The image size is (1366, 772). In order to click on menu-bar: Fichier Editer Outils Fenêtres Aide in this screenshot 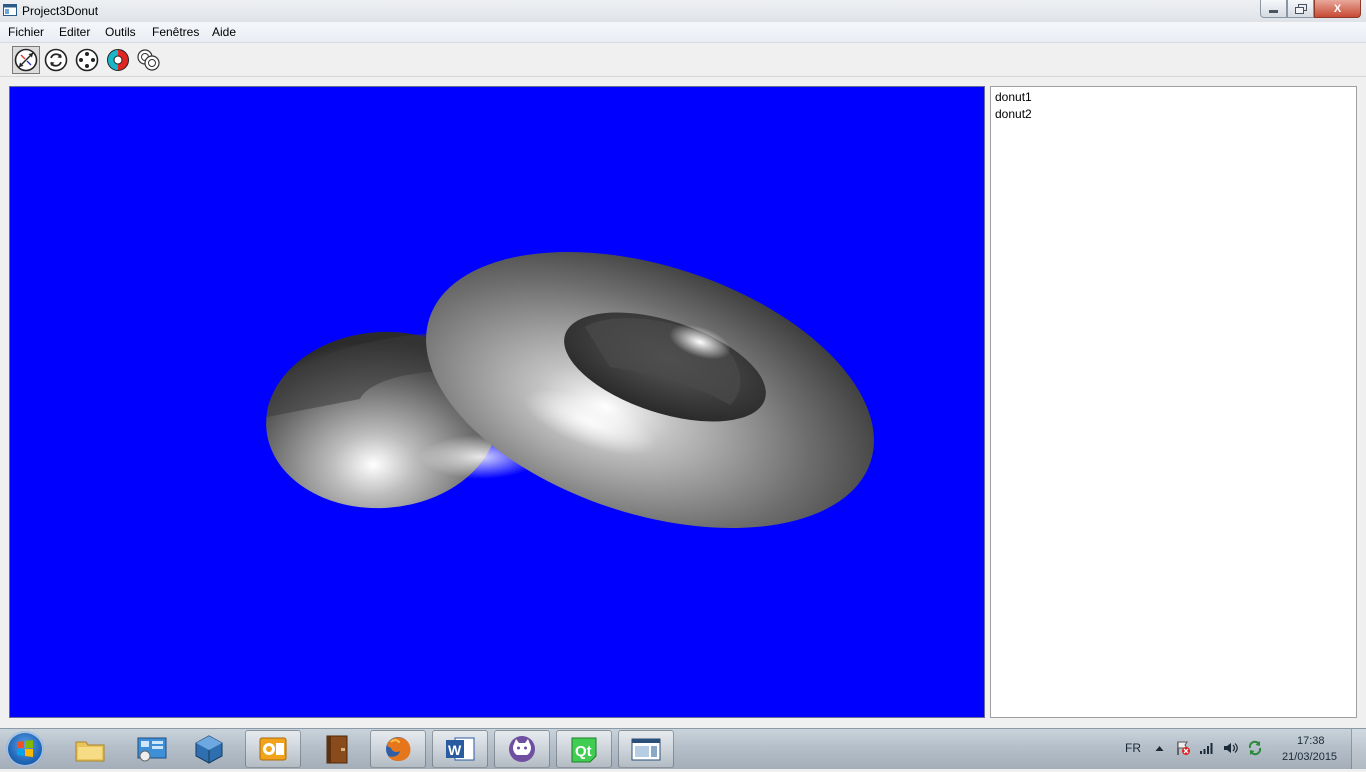, I will do `click(683, 32)`.